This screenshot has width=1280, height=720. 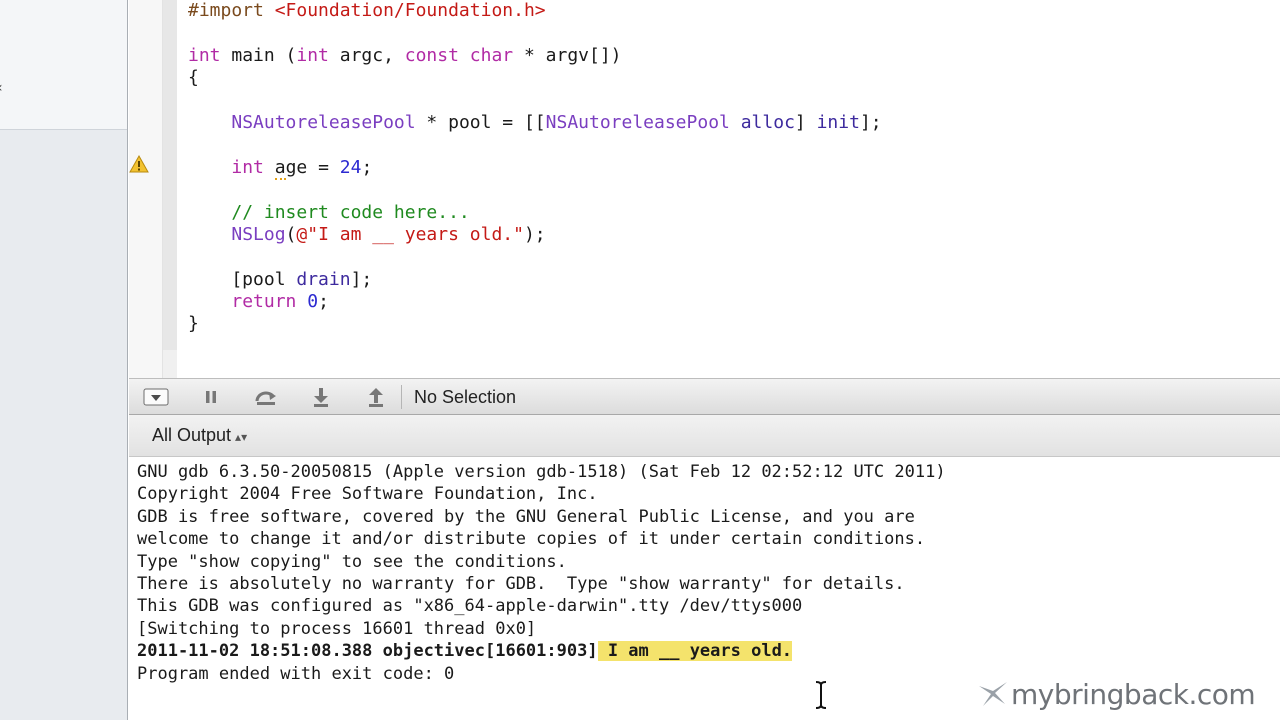 I want to click on code-token: char, so click(x=491, y=55).